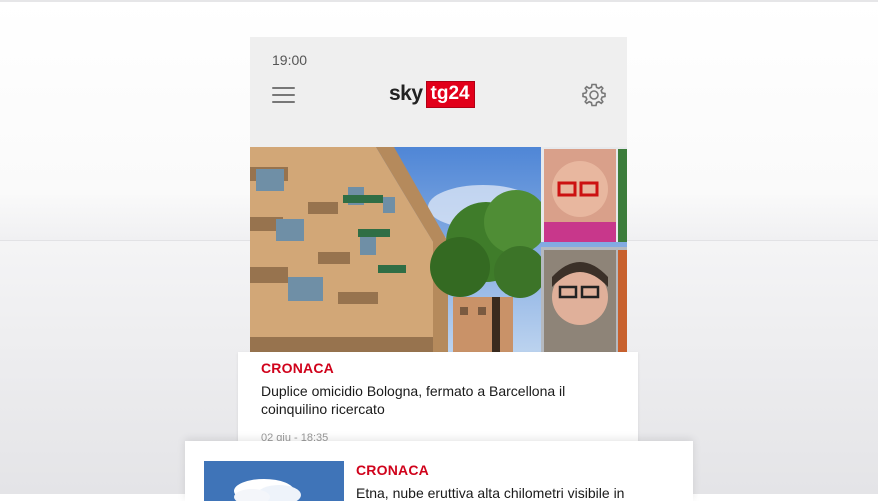 The width and height of the screenshot is (878, 501). I want to click on logo-tg24-text: tg24, so click(450, 94).